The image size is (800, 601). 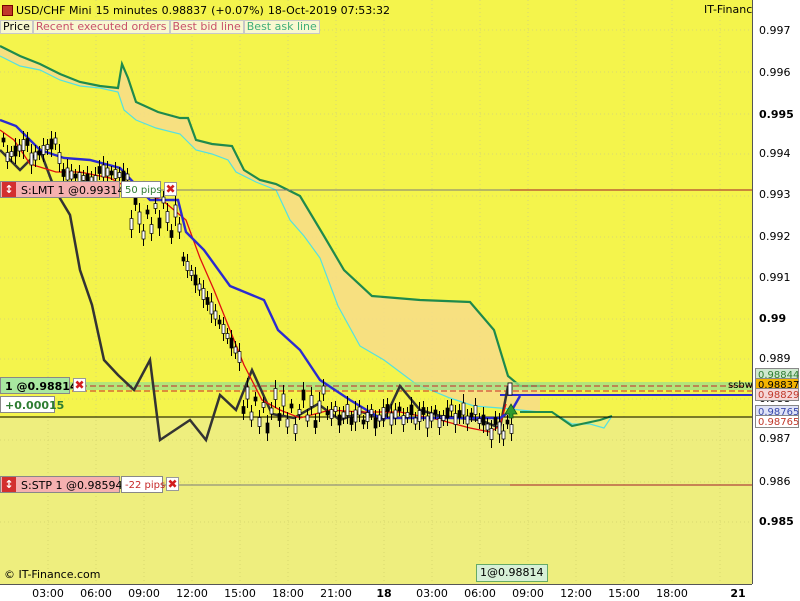 What do you see at coordinates (170, 189) in the screenshot?
I see `cancel-limit-order-button: ✖` at bounding box center [170, 189].